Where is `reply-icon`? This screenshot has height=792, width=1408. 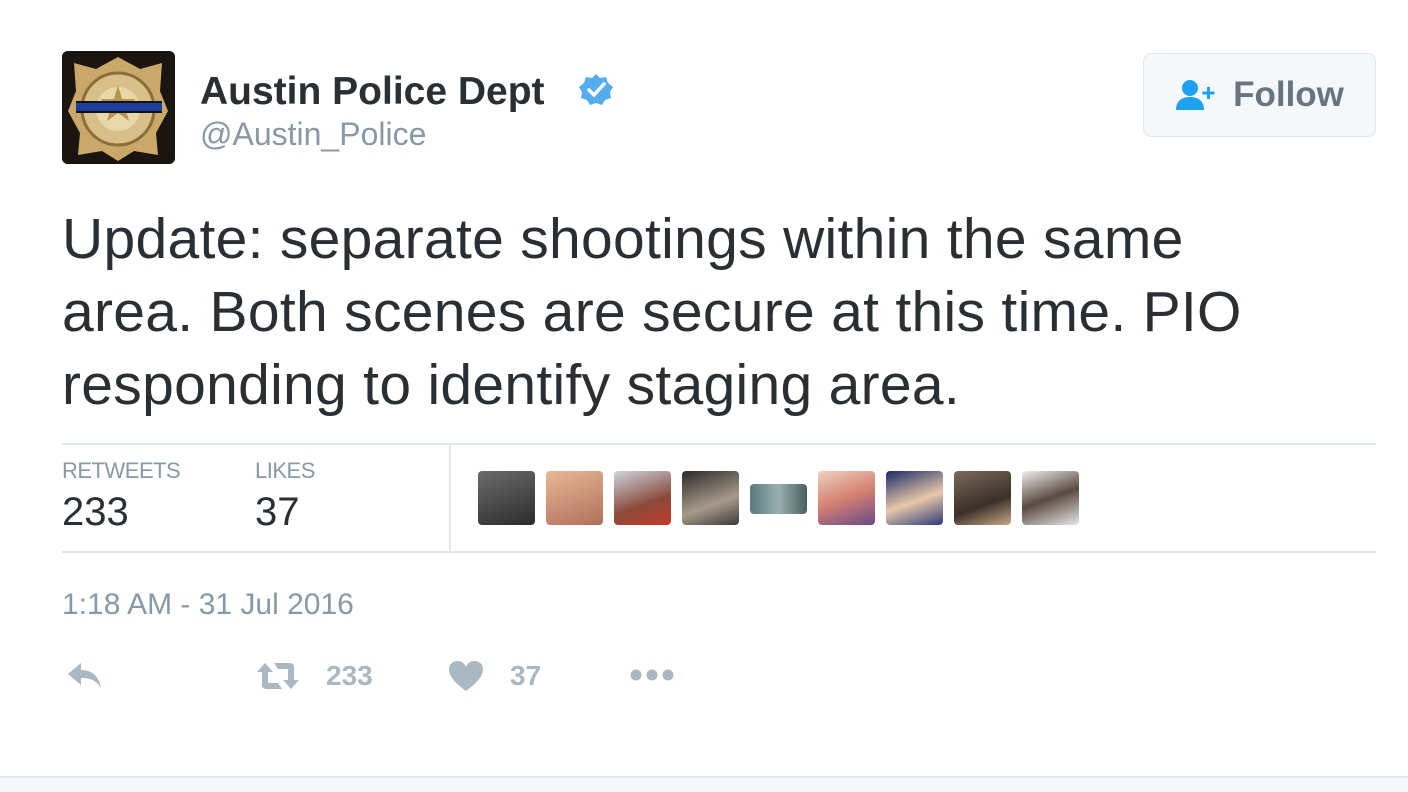
reply-icon is located at coordinates (84, 675).